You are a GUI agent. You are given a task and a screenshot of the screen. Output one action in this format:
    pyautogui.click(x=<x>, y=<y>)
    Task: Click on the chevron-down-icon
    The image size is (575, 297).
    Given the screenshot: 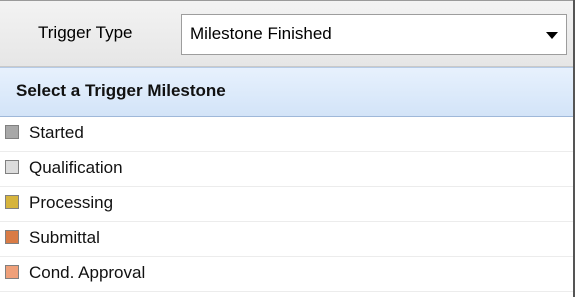 What is the action you would take?
    pyautogui.click(x=552, y=35)
    